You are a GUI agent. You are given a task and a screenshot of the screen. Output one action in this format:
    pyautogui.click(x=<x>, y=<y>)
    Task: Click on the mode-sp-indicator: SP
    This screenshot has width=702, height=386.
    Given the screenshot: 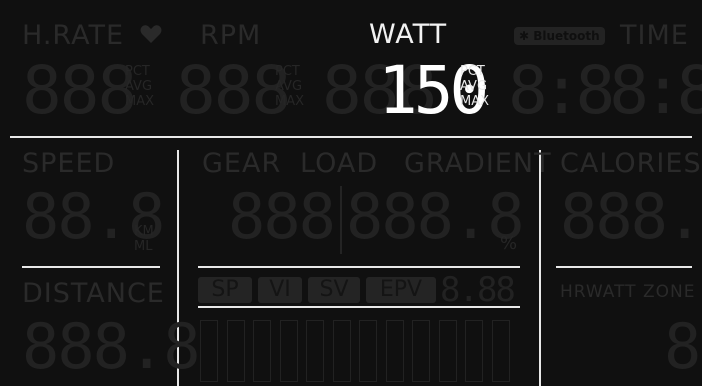 What is the action you would take?
    pyautogui.click(x=225, y=290)
    